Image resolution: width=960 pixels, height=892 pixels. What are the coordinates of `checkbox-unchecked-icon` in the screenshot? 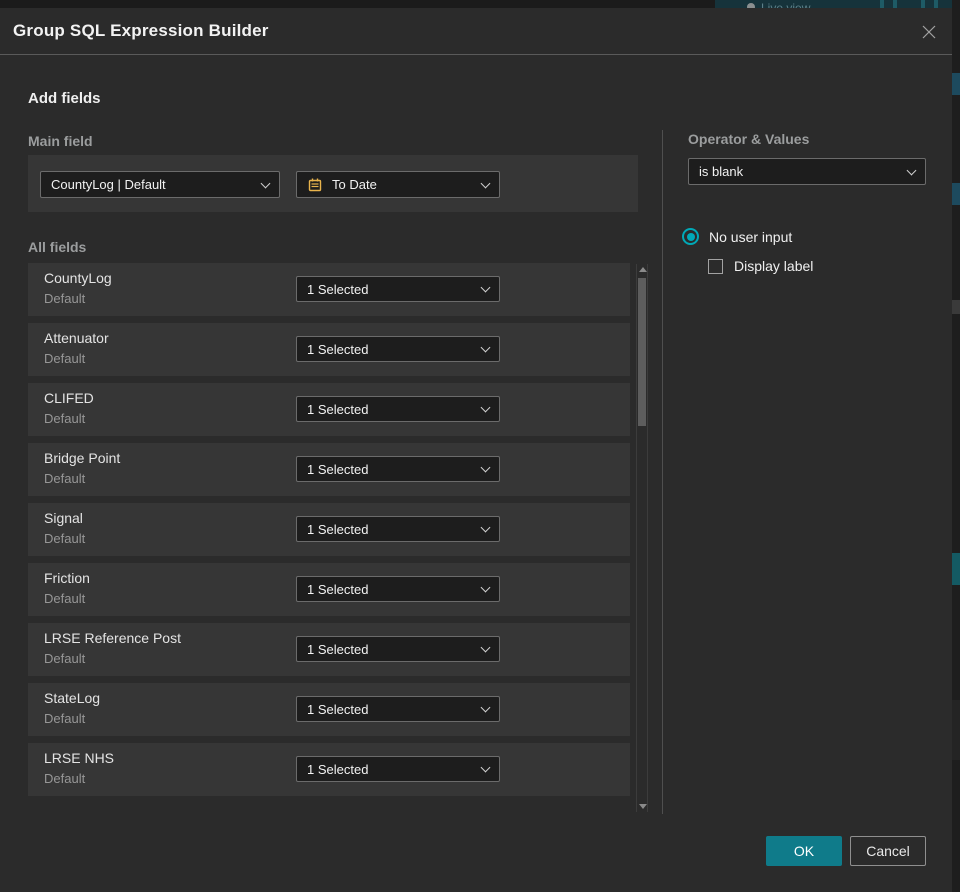 It's located at (715, 266).